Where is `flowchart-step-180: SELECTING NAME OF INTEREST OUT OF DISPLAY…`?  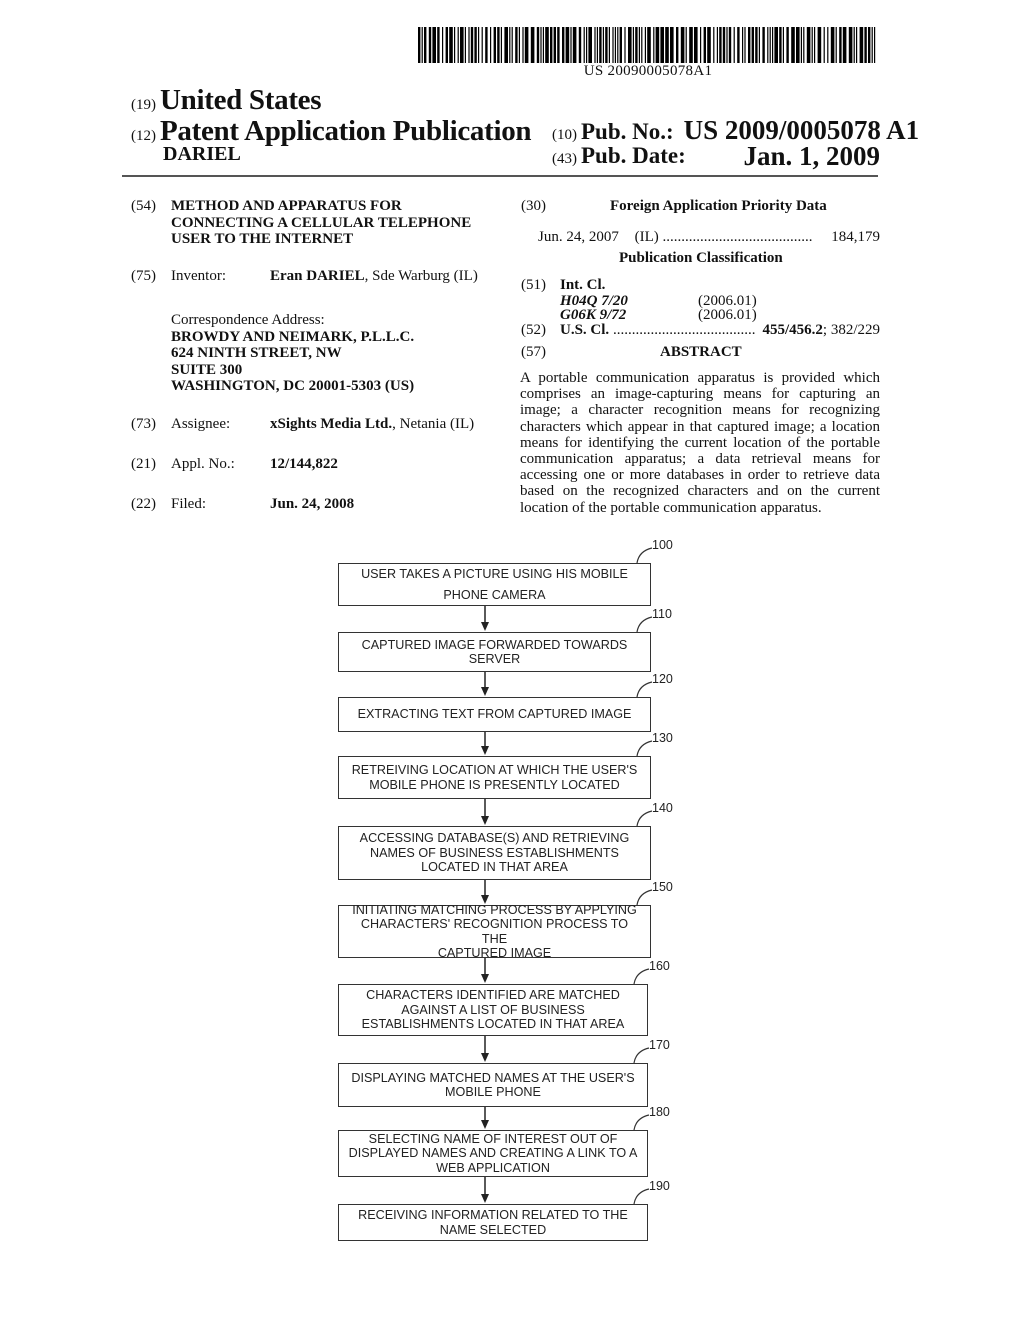 flowchart-step-180: SELECTING NAME OF INTEREST OUT OF DISPLAY… is located at coordinates (493, 1153).